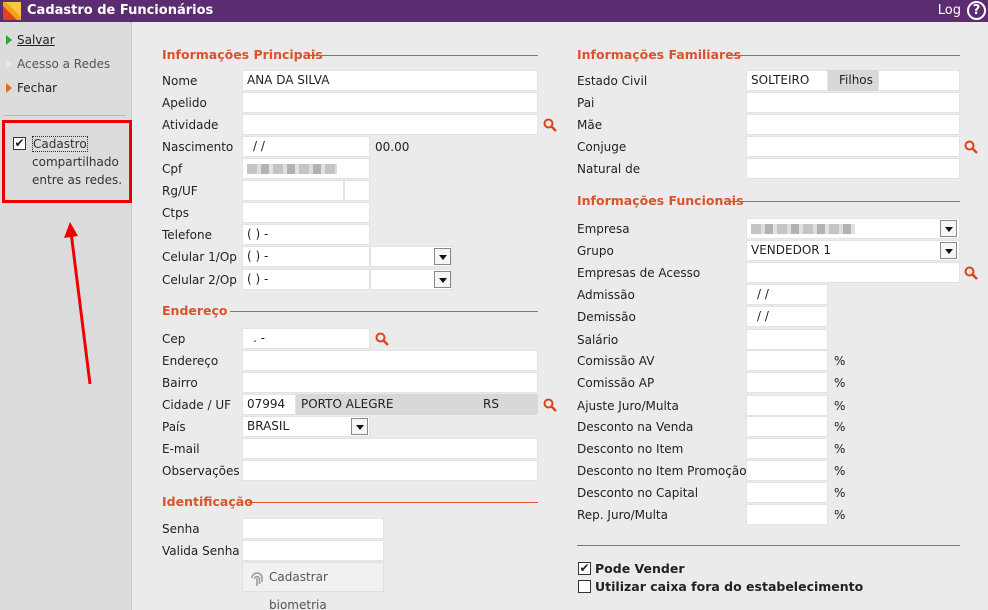 The width and height of the screenshot is (988, 610). What do you see at coordinates (306, 279) in the screenshot?
I see `celular2-input: ( ) -` at bounding box center [306, 279].